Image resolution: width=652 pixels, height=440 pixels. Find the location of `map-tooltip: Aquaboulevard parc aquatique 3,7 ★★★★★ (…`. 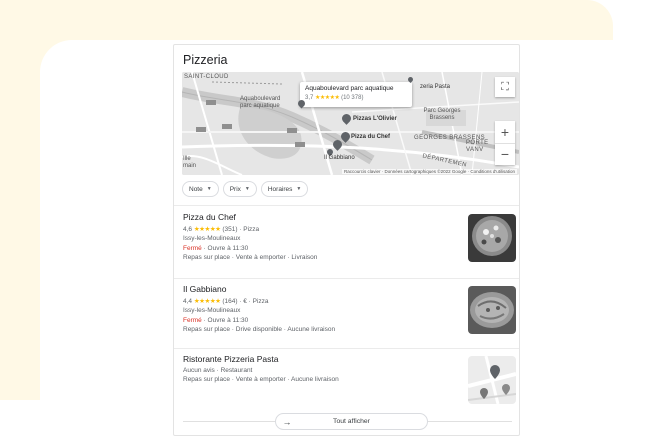

map-tooltip: Aquaboulevard parc aquatique 3,7 ★★★★★ (… is located at coordinates (356, 94).